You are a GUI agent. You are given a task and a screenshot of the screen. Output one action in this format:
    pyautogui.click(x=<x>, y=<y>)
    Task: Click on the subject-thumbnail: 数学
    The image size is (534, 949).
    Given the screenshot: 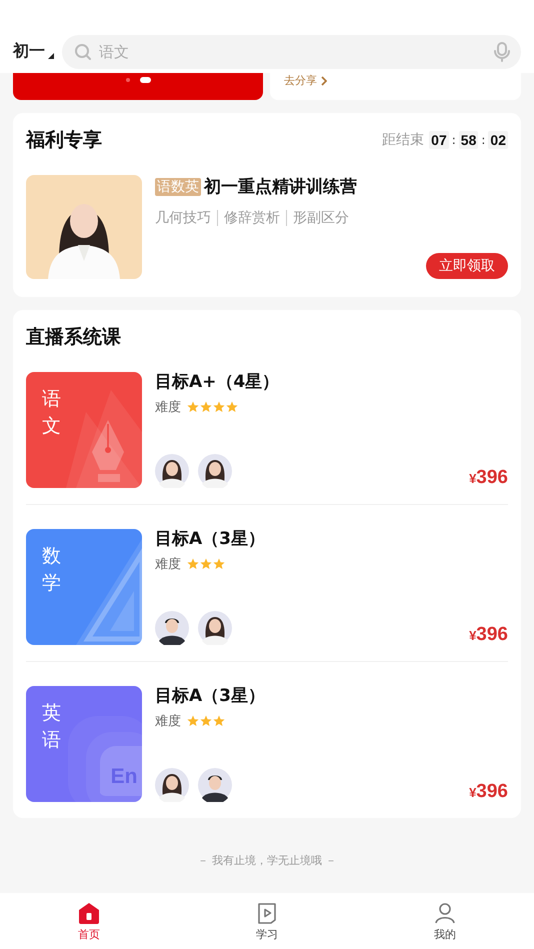 What is the action you would take?
    pyautogui.click(x=84, y=587)
    